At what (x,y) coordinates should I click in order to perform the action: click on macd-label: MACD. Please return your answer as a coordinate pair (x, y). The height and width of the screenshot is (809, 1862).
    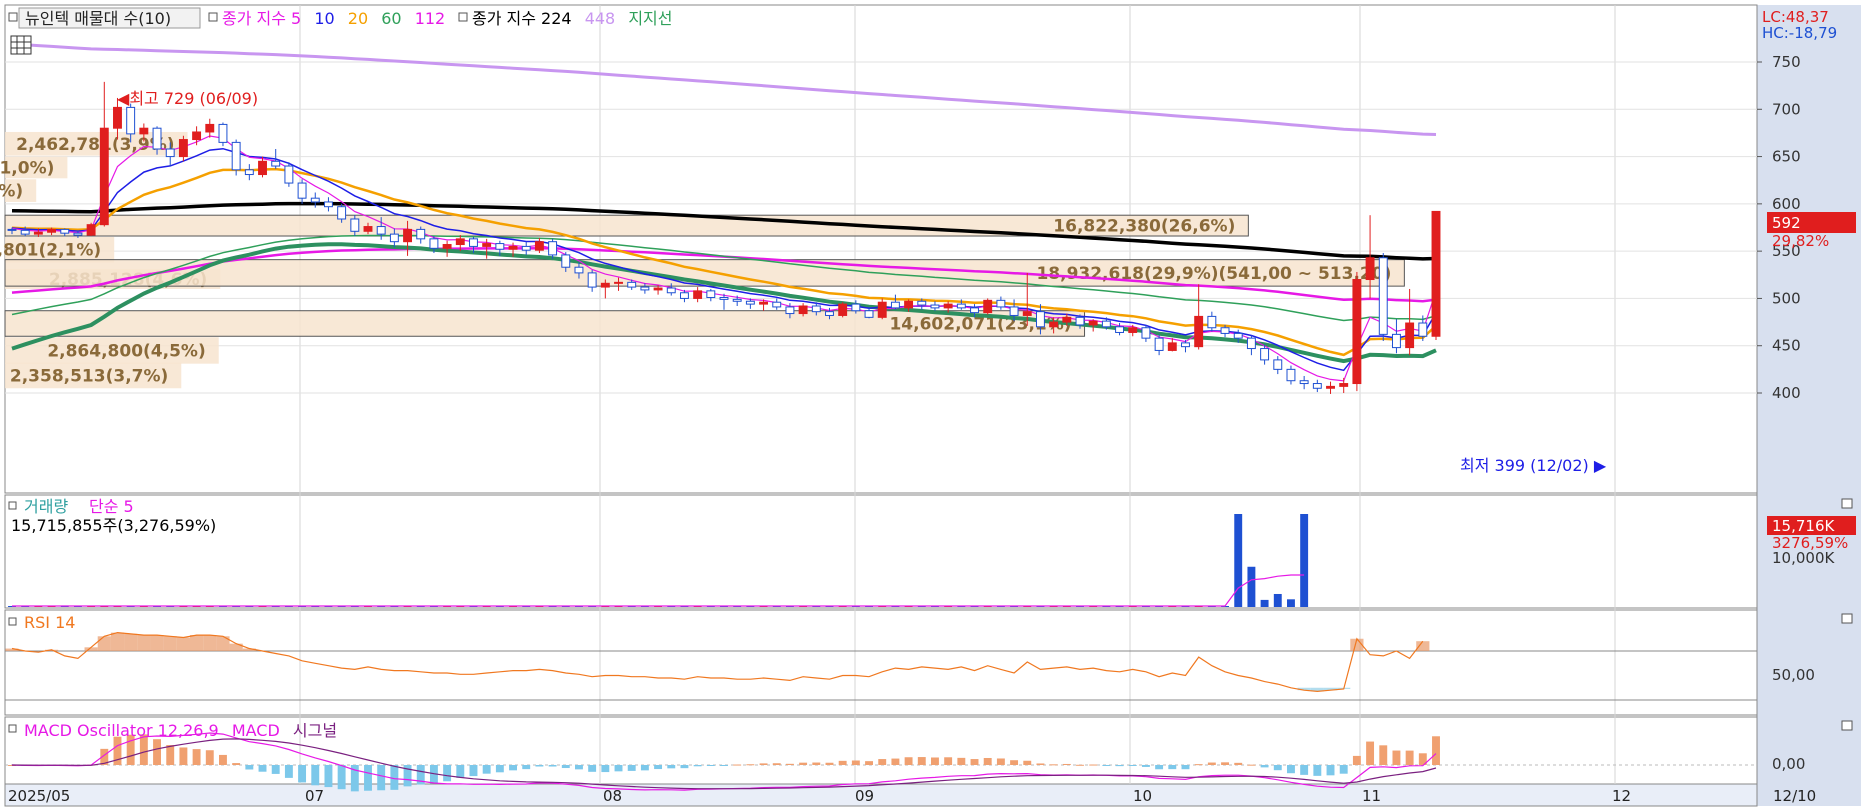
    Looking at the image, I should click on (256, 730).